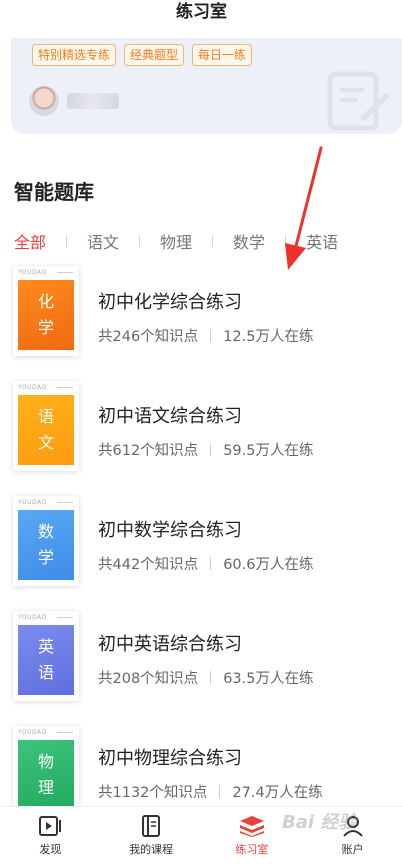  I want to click on nav-discover: 发现, so click(50, 835).